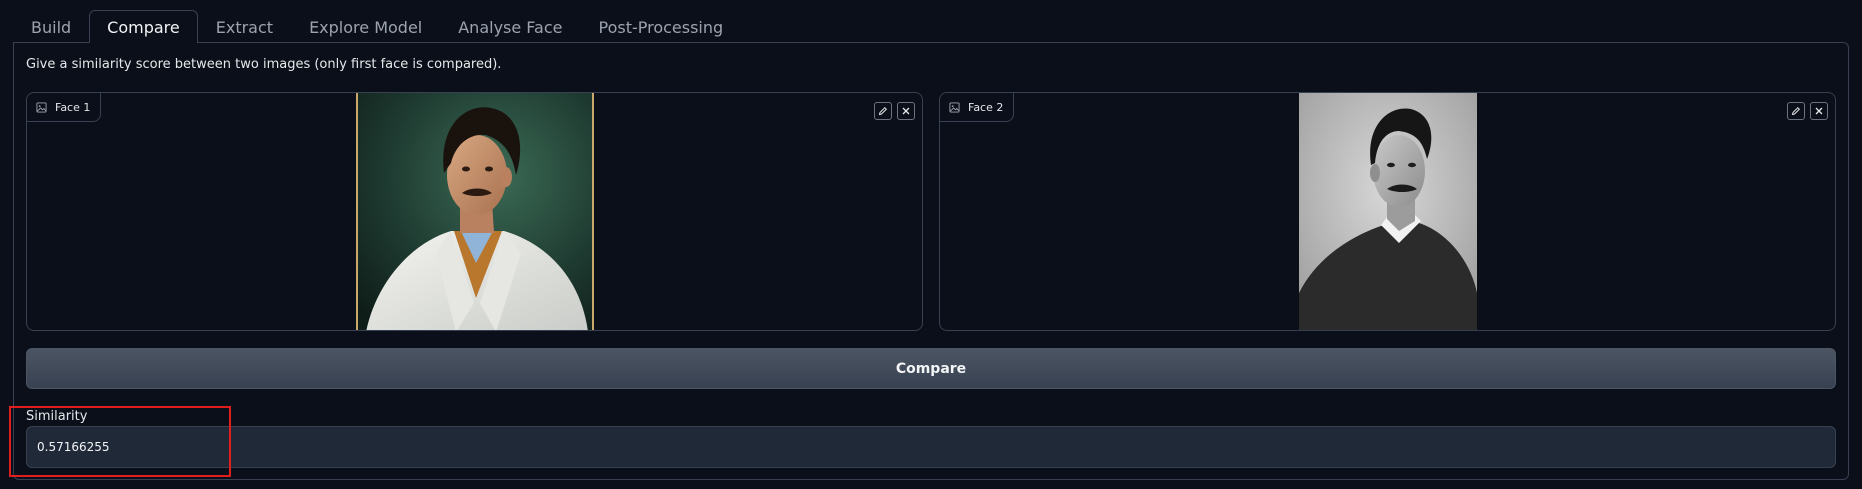 The image size is (1862, 489). What do you see at coordinates (894, 111) in the screenshot?
I see `face-1-tools` at bounding box center [894, 111].